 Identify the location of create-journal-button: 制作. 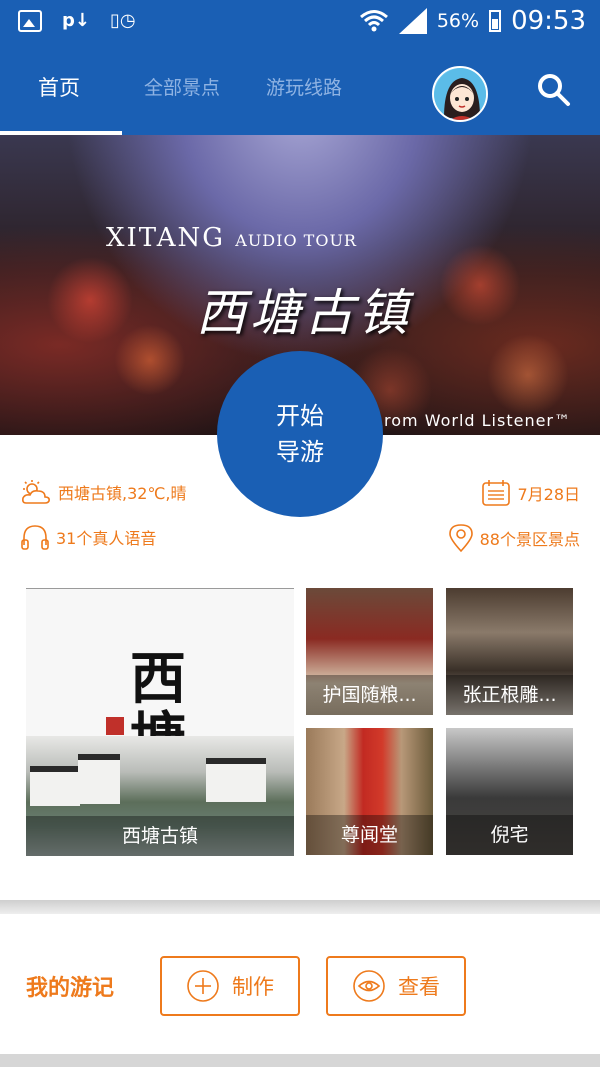
(230, 986).